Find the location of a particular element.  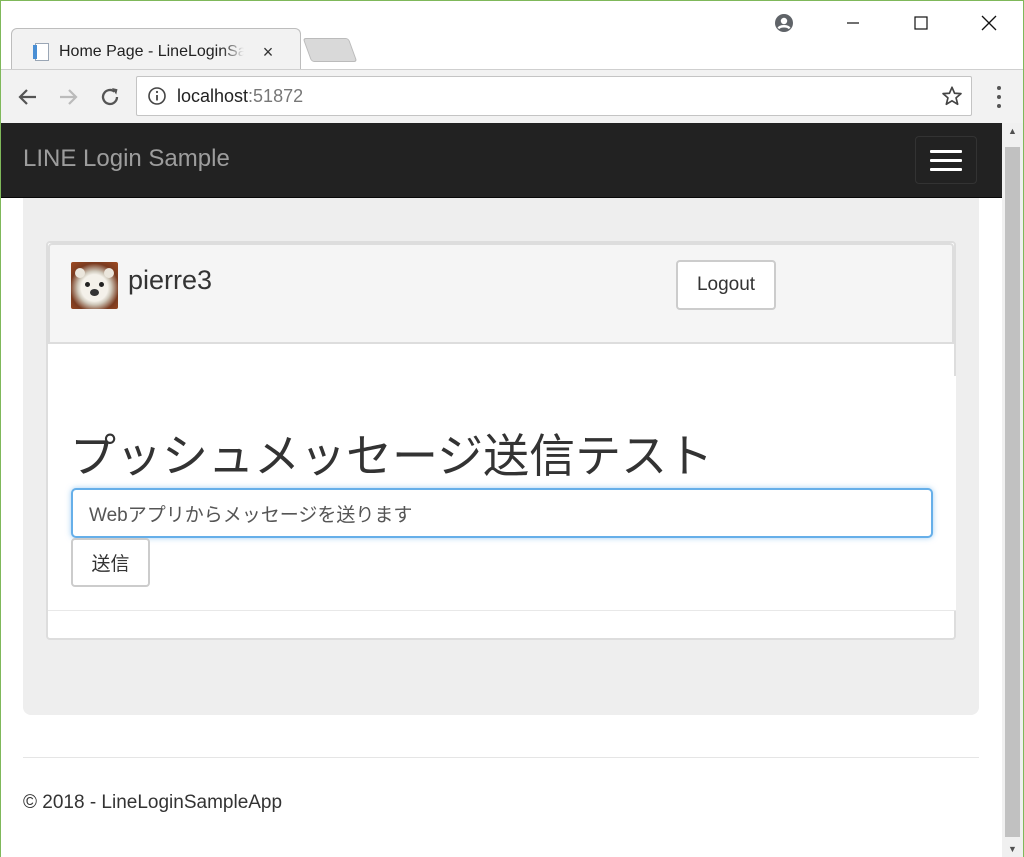

page-favicon-icon is located at coordinates (41, 52).